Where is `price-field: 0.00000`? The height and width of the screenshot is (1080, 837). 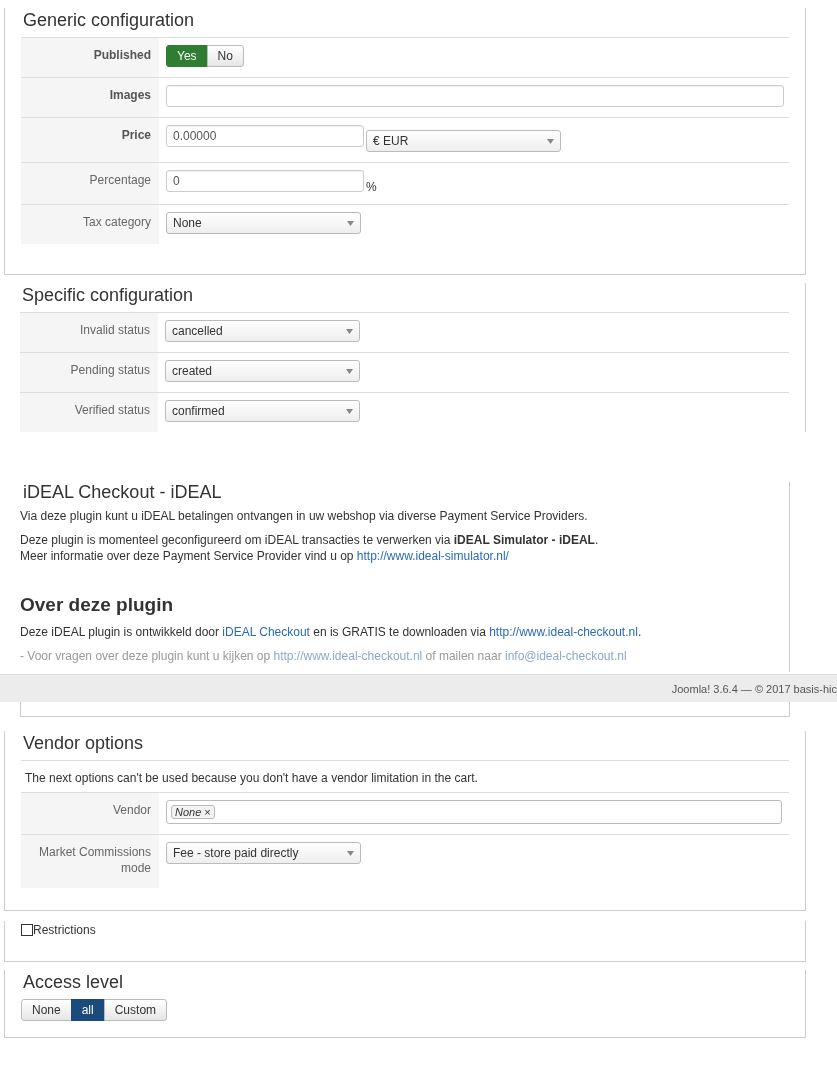
price-field: 0.00000 is located at coordinates (265, 136).